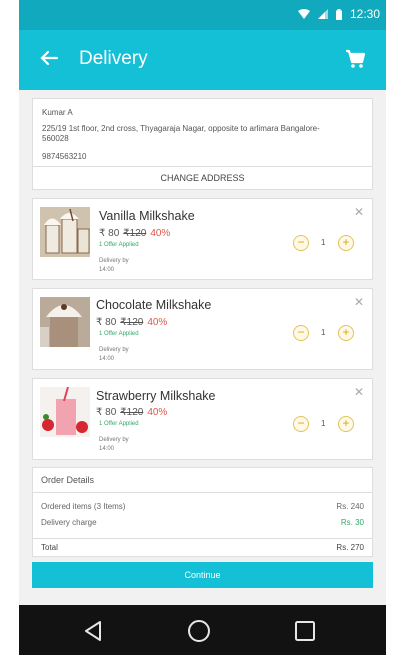 This screenshot has width=394, height=655. I want to click on ordered-items-value: Rs. 240, so click(350, 506).